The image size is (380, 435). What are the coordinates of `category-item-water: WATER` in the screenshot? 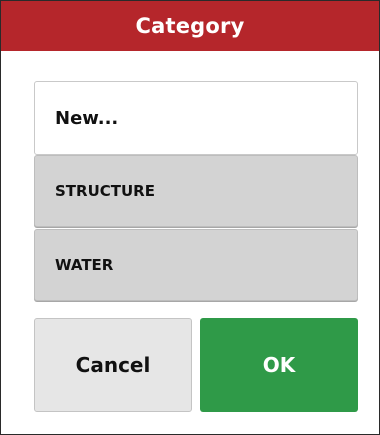 It's located at (196, 265).